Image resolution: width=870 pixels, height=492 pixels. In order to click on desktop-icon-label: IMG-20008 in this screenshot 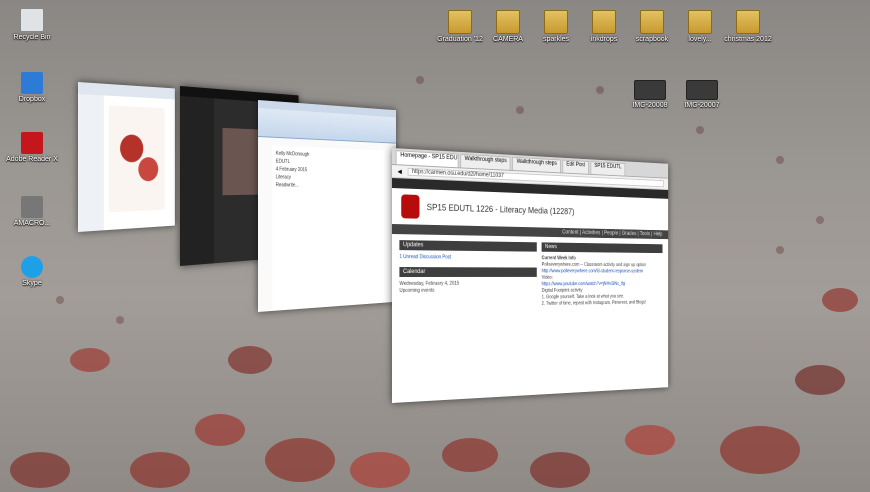, I will do `click(650, 105)`.